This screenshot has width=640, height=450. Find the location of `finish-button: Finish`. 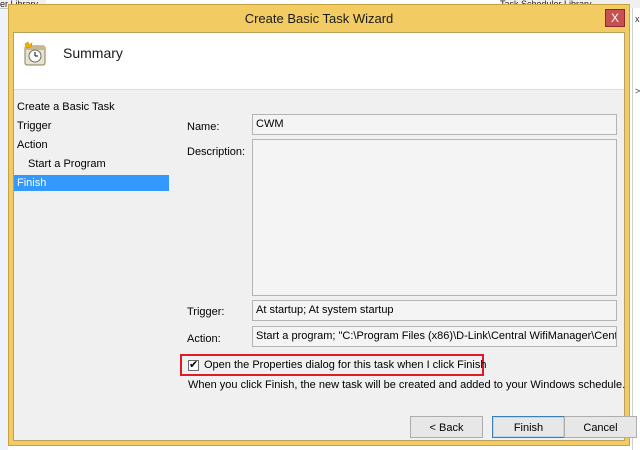

finish-button: Finish is located at coordinates (528, 427).